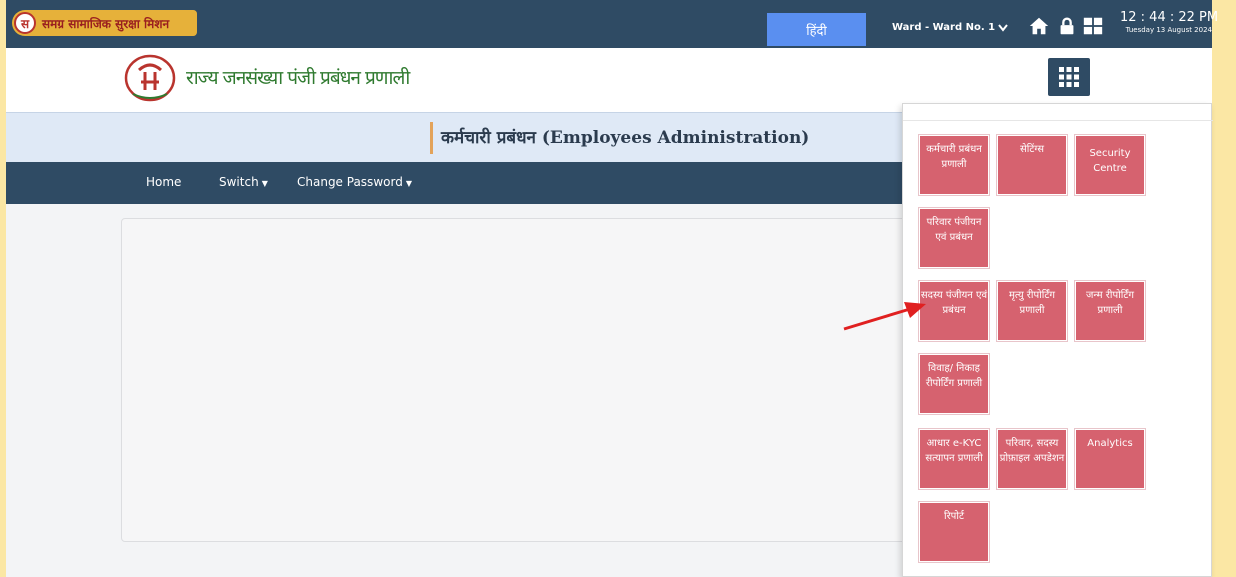 The height and width of the screenshot is (577, 1236). What do you see at coordinates (884, 316) in the screenshot?
I see `red-arrow-annotation` at bounding box center [884, 316].